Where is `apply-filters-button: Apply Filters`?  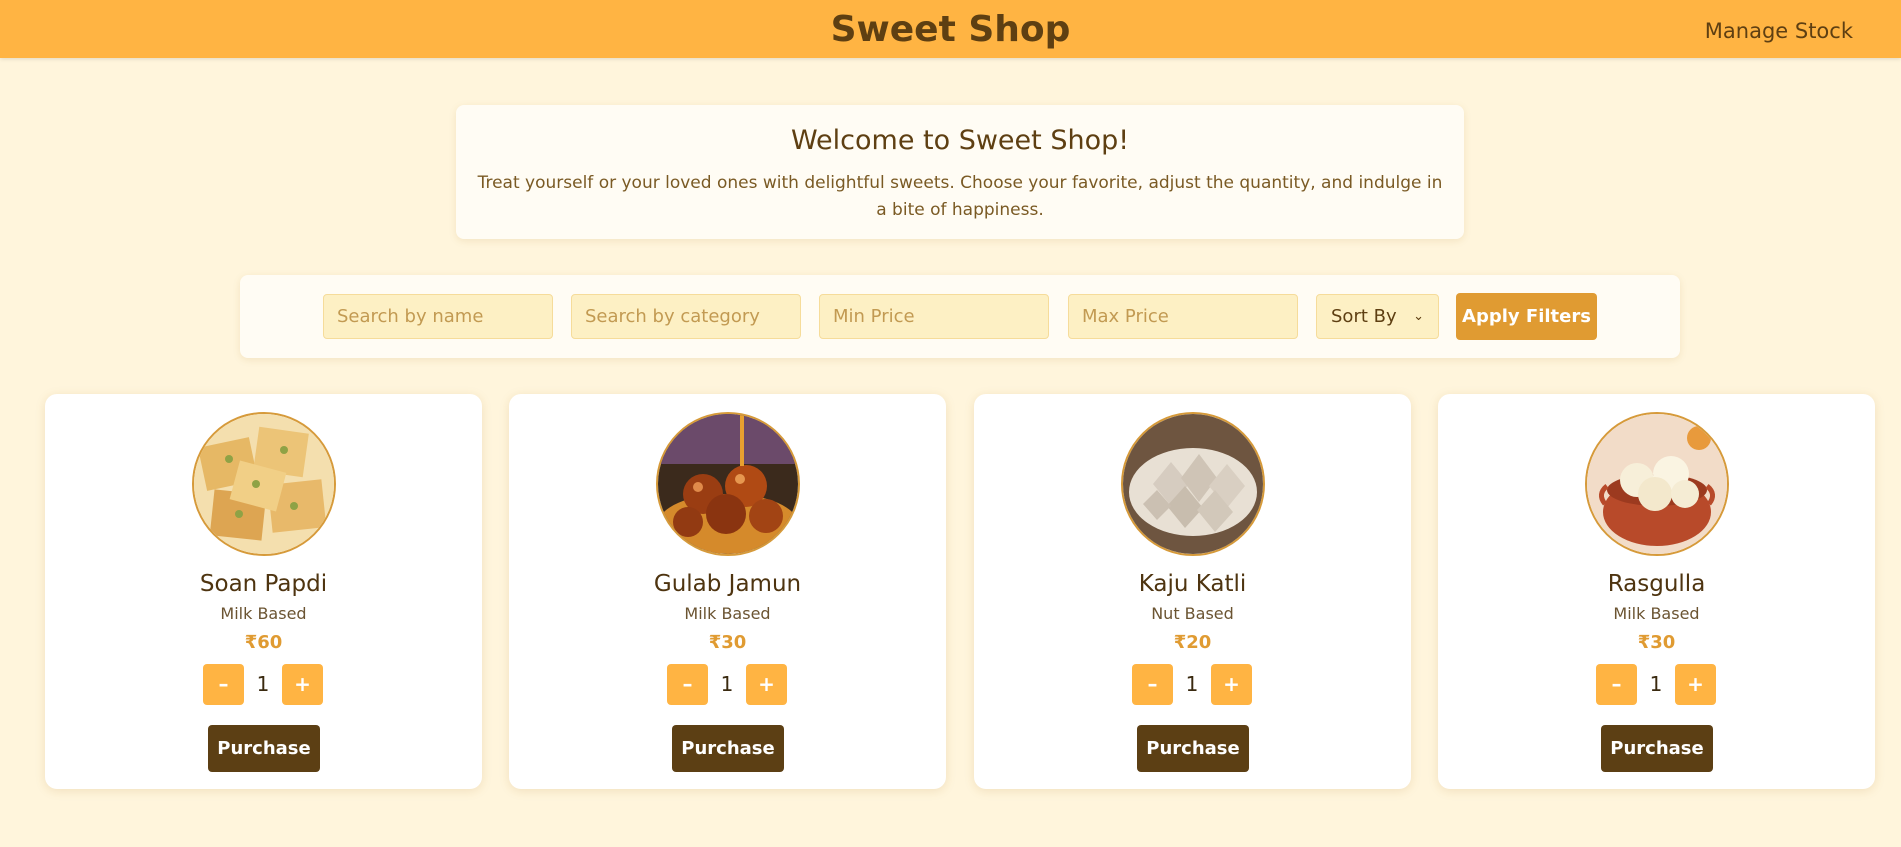
apply-filters-button: Apply Filters is located at coordinates (1526, 316).